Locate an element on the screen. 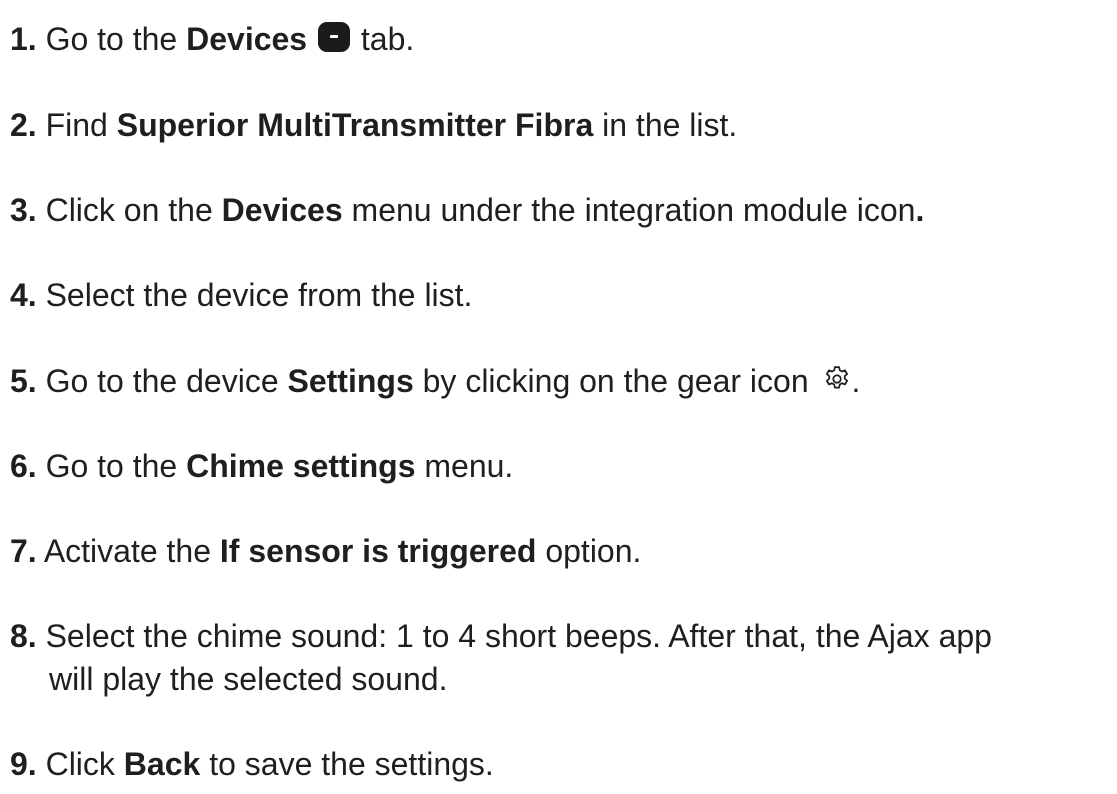  step-number: 4. is located at coordinates (23, 295).